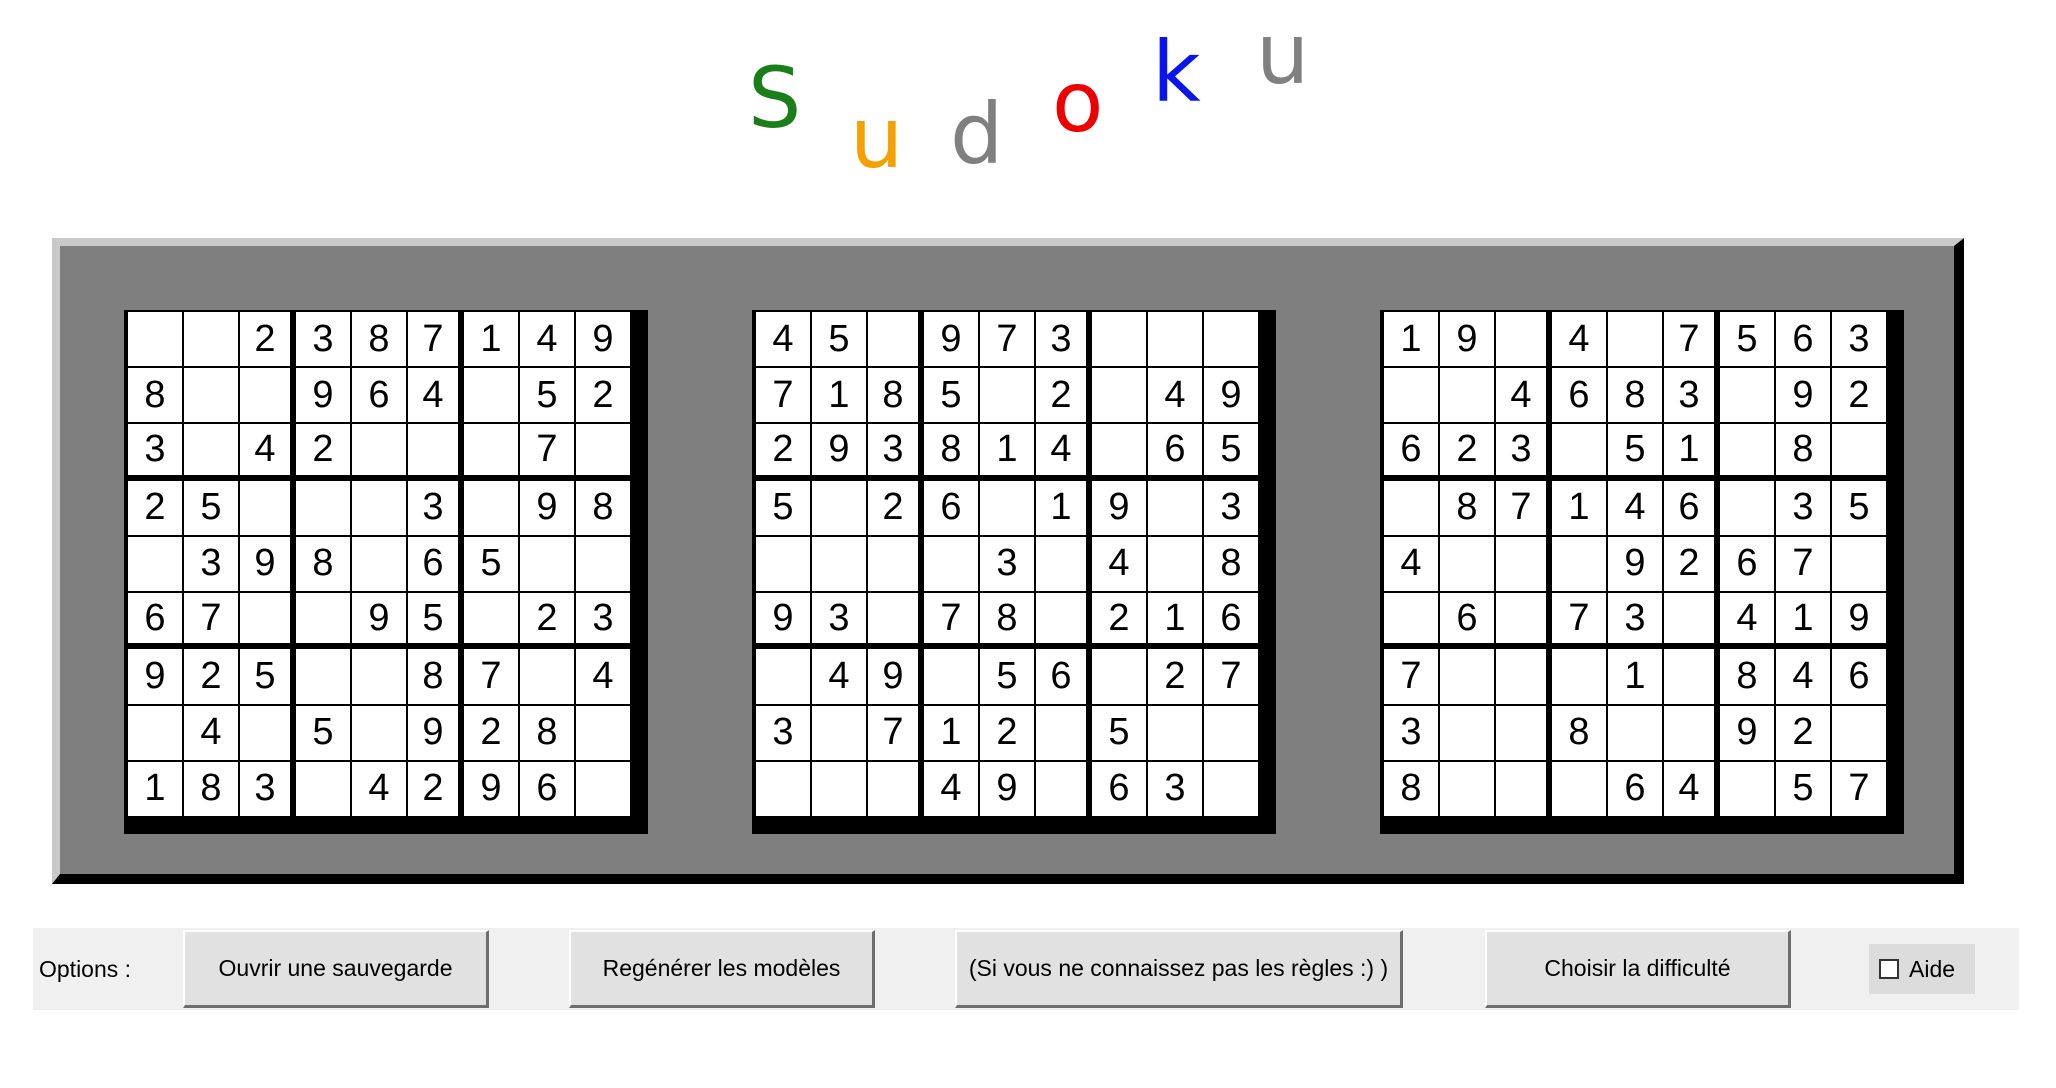 This screenshot has height=1088, width=2056. Describe the element at coordinates (603, 564) in the screenshot. I see `grid-1-cell-r5c9` at that location.